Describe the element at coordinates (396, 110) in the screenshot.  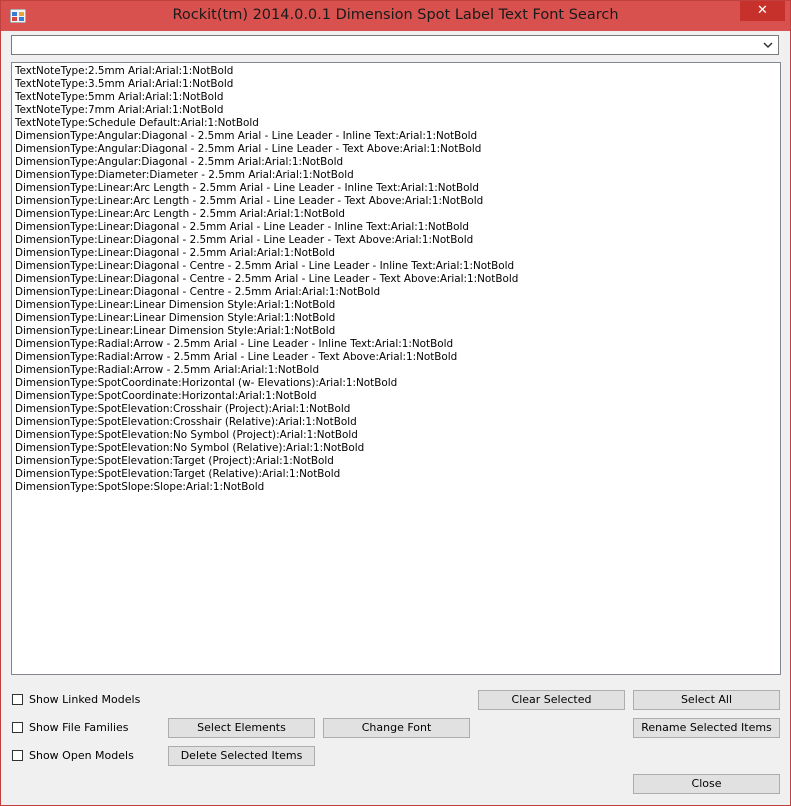
I see `list-item: TextNoteType:7mm Arial:Arial:1:NotBold` at that location.